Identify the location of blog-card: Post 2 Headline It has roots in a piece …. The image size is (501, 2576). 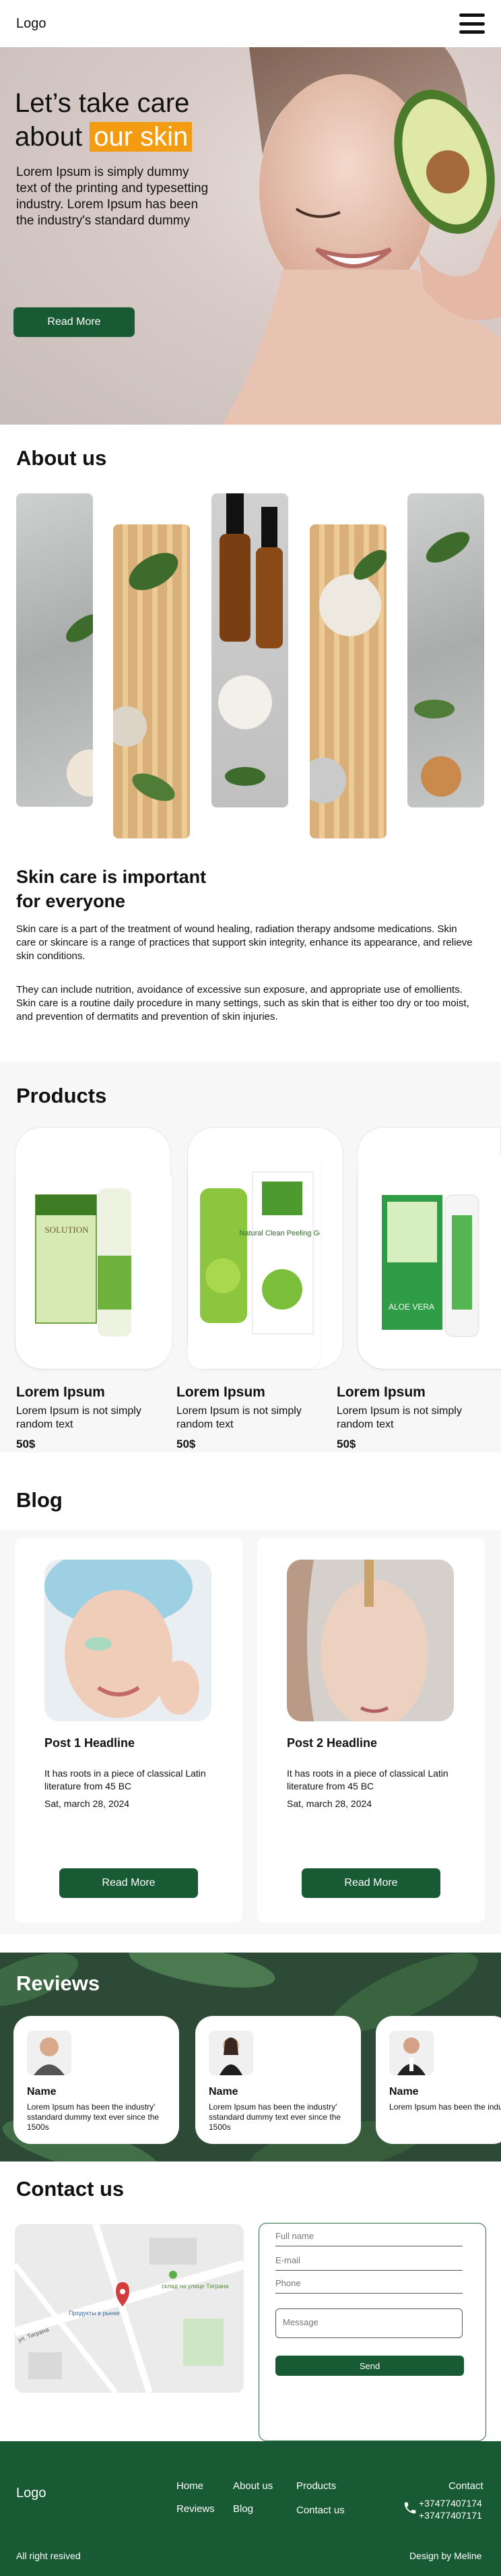
(371, 1730).